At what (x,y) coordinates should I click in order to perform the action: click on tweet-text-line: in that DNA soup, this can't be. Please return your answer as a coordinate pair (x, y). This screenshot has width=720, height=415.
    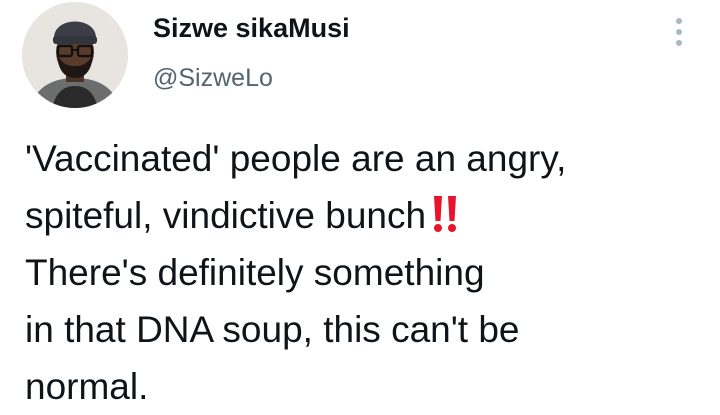
    Looking at the image, I should click on (272, 329).